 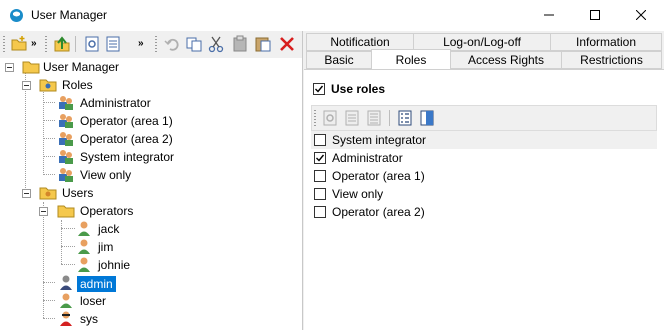 I want to click on system-user-icon, so click(x=66, y=318).